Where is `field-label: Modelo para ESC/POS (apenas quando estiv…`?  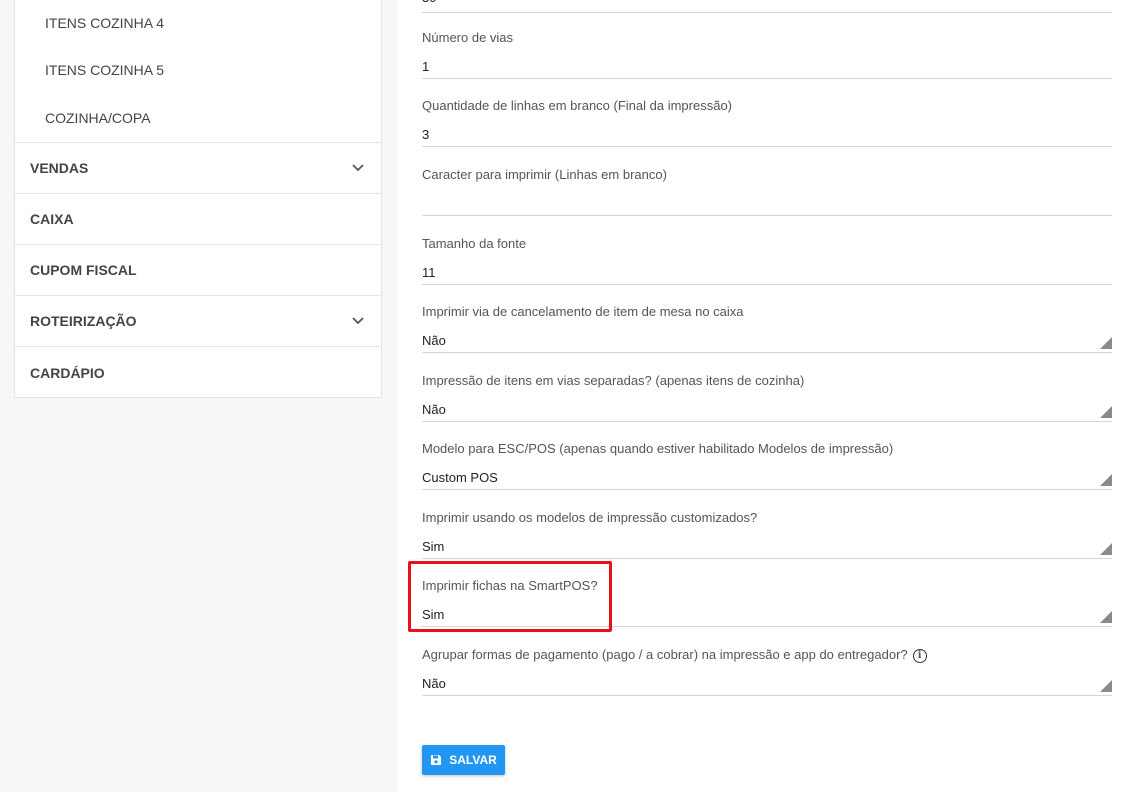 field-label: Modelo para ESC/POS (apenas quando estiv… is located at coordinates (658, 448).